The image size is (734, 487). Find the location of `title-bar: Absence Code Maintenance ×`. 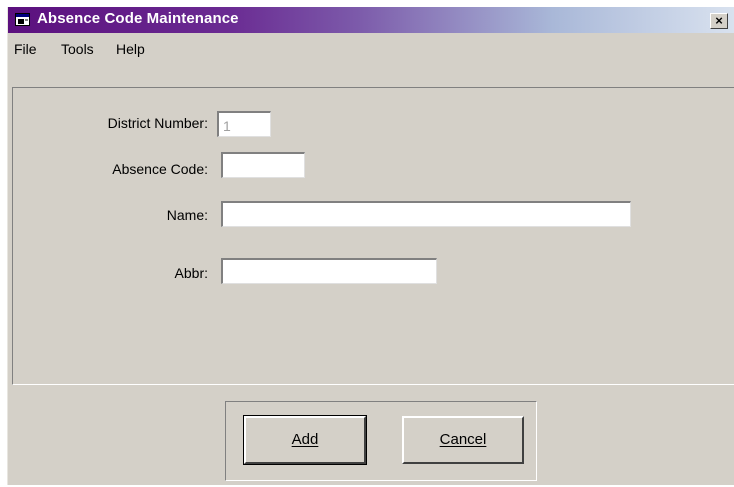

title-bar: Absence Code Maintenance × is located at coordinates (371, 20).